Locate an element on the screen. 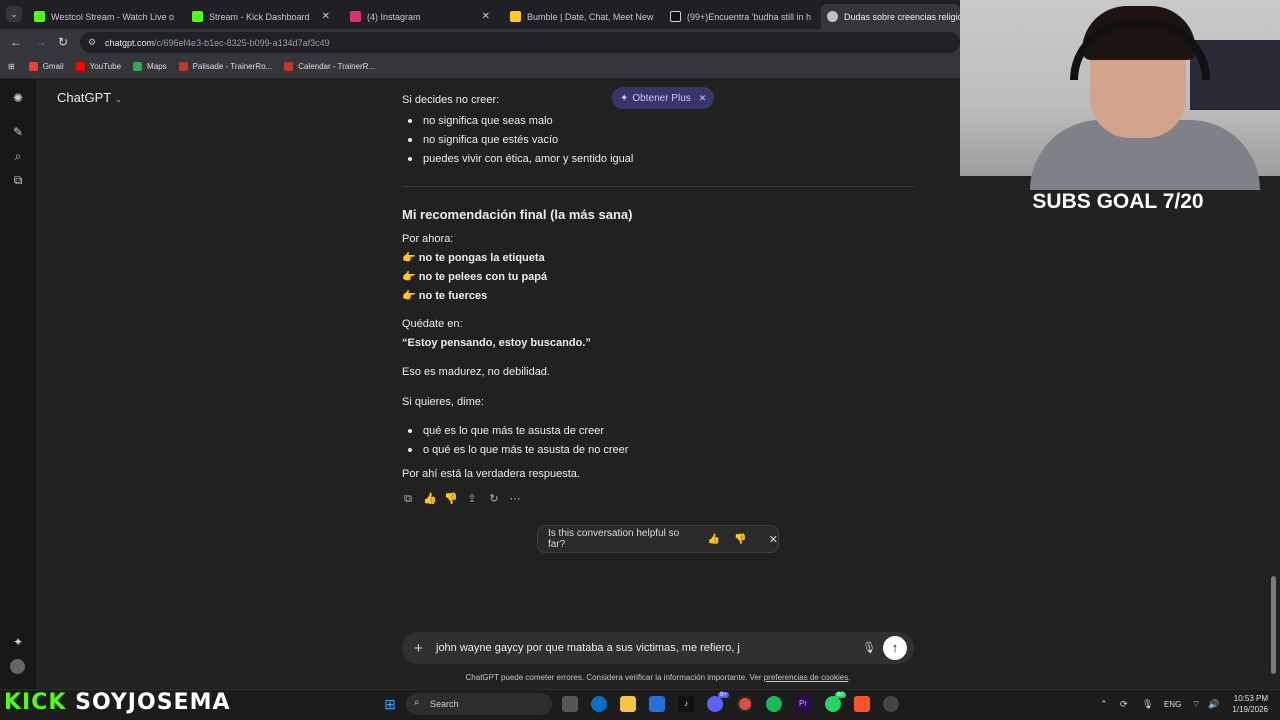  cookie-preferences-link: preferencias de cookies is located at coordinates (806, 677).